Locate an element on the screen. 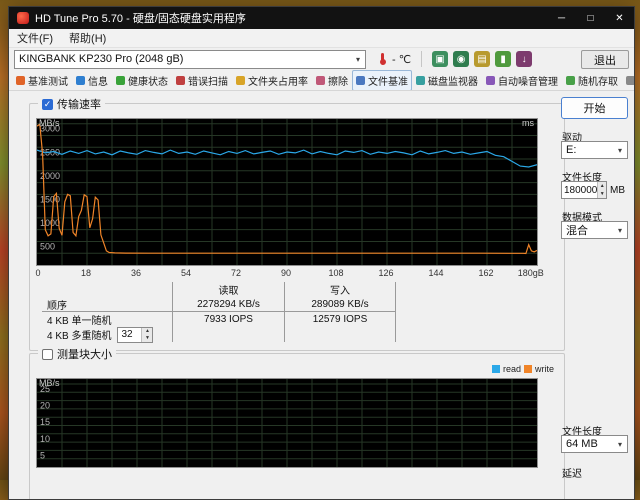 The image size is (640, 500). tab-health: 健康状态 is located at coordinates (142, 80).